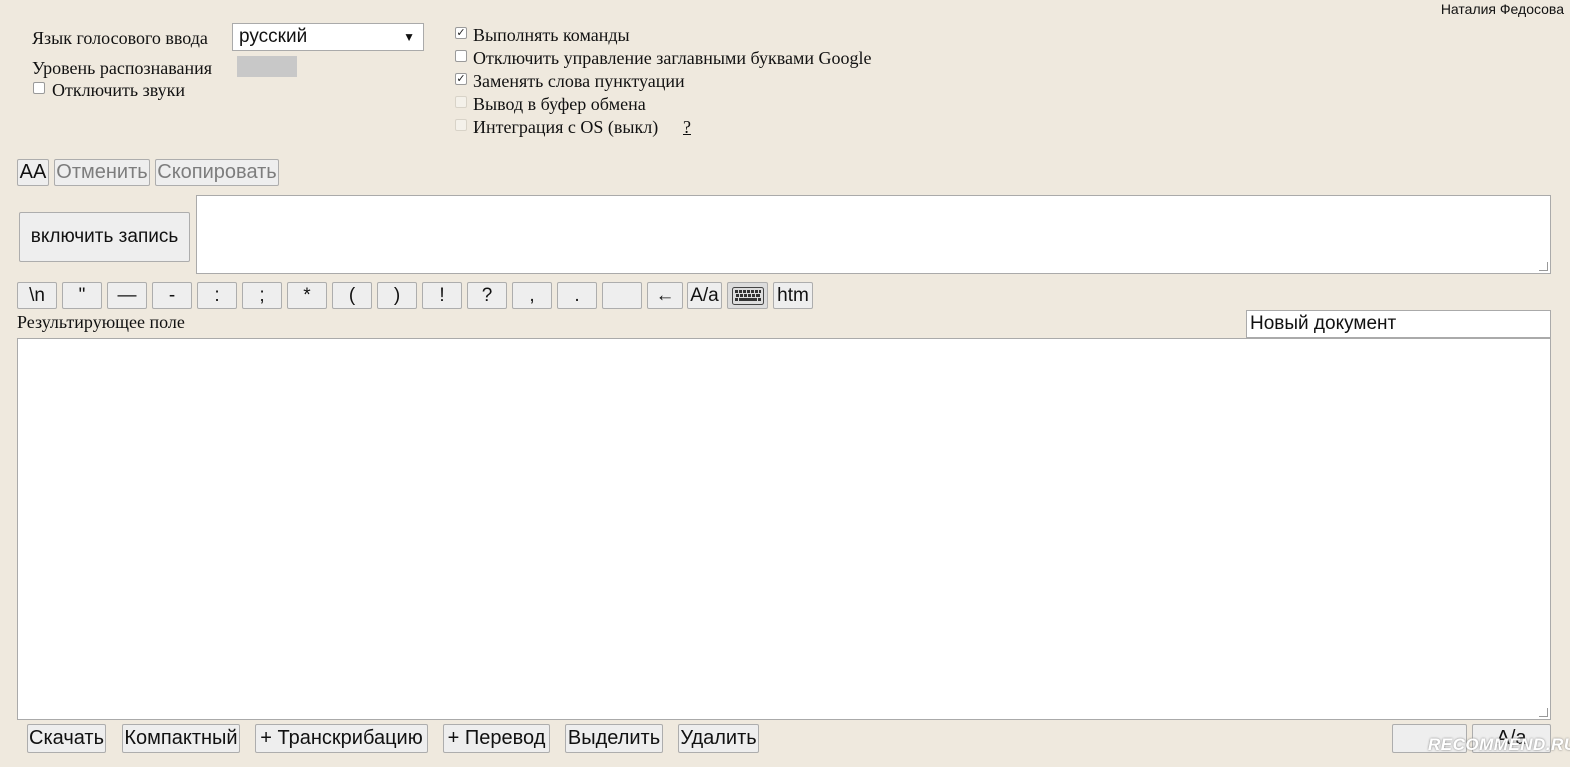 This screenshot has width=1570, height=767. I want to click on record-button: включить запись, so click(104, 237).